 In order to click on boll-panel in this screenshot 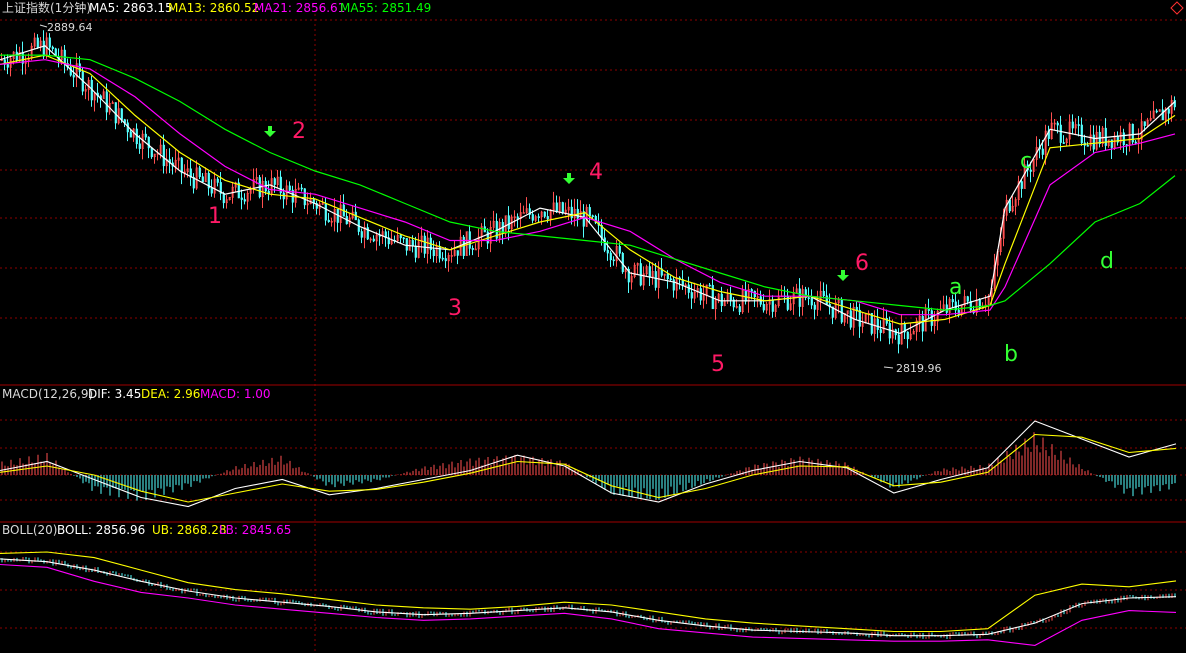, I will do `click(588, 598)`.